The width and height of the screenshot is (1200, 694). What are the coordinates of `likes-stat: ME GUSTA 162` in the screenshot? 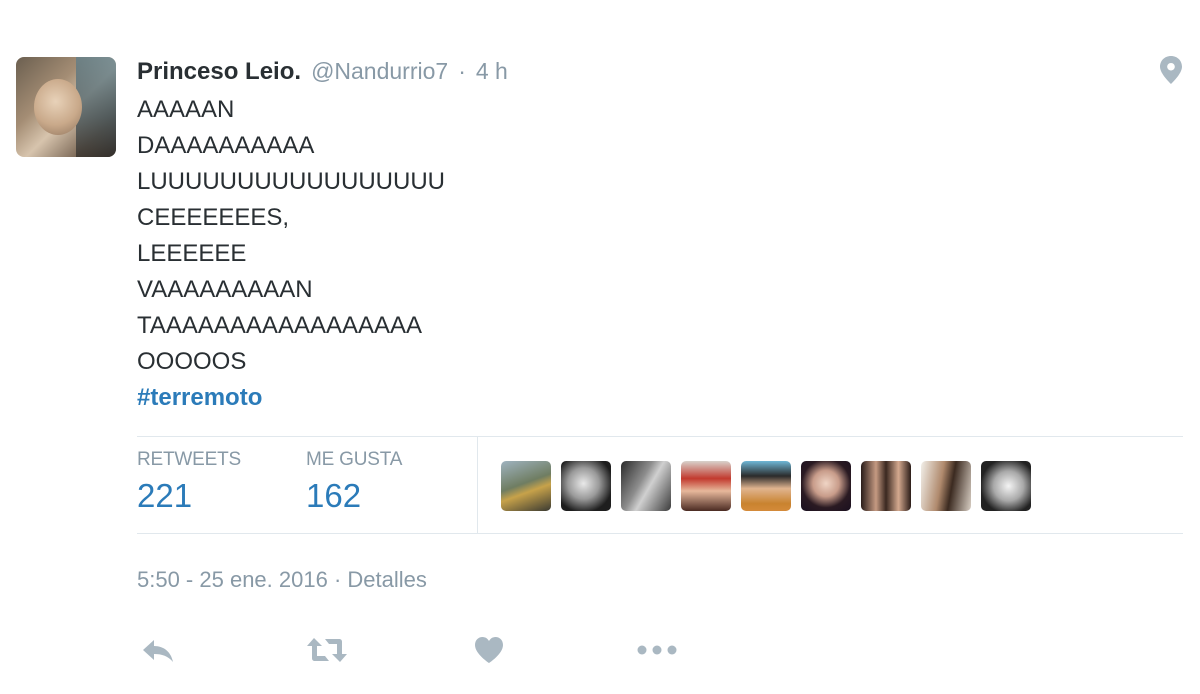 It's located at (354, 482).